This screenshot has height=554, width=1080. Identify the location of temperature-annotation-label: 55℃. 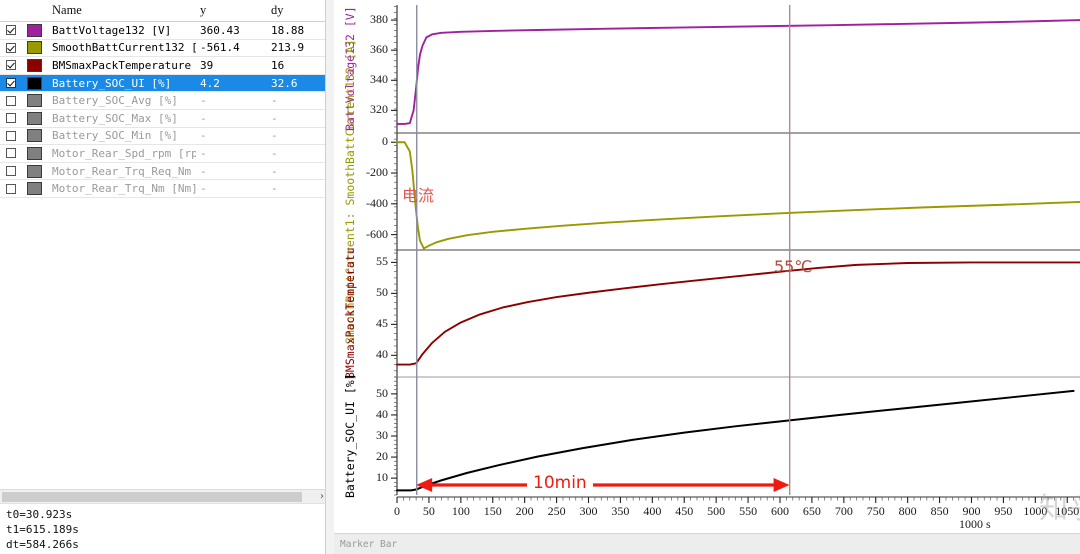
(793, 266).